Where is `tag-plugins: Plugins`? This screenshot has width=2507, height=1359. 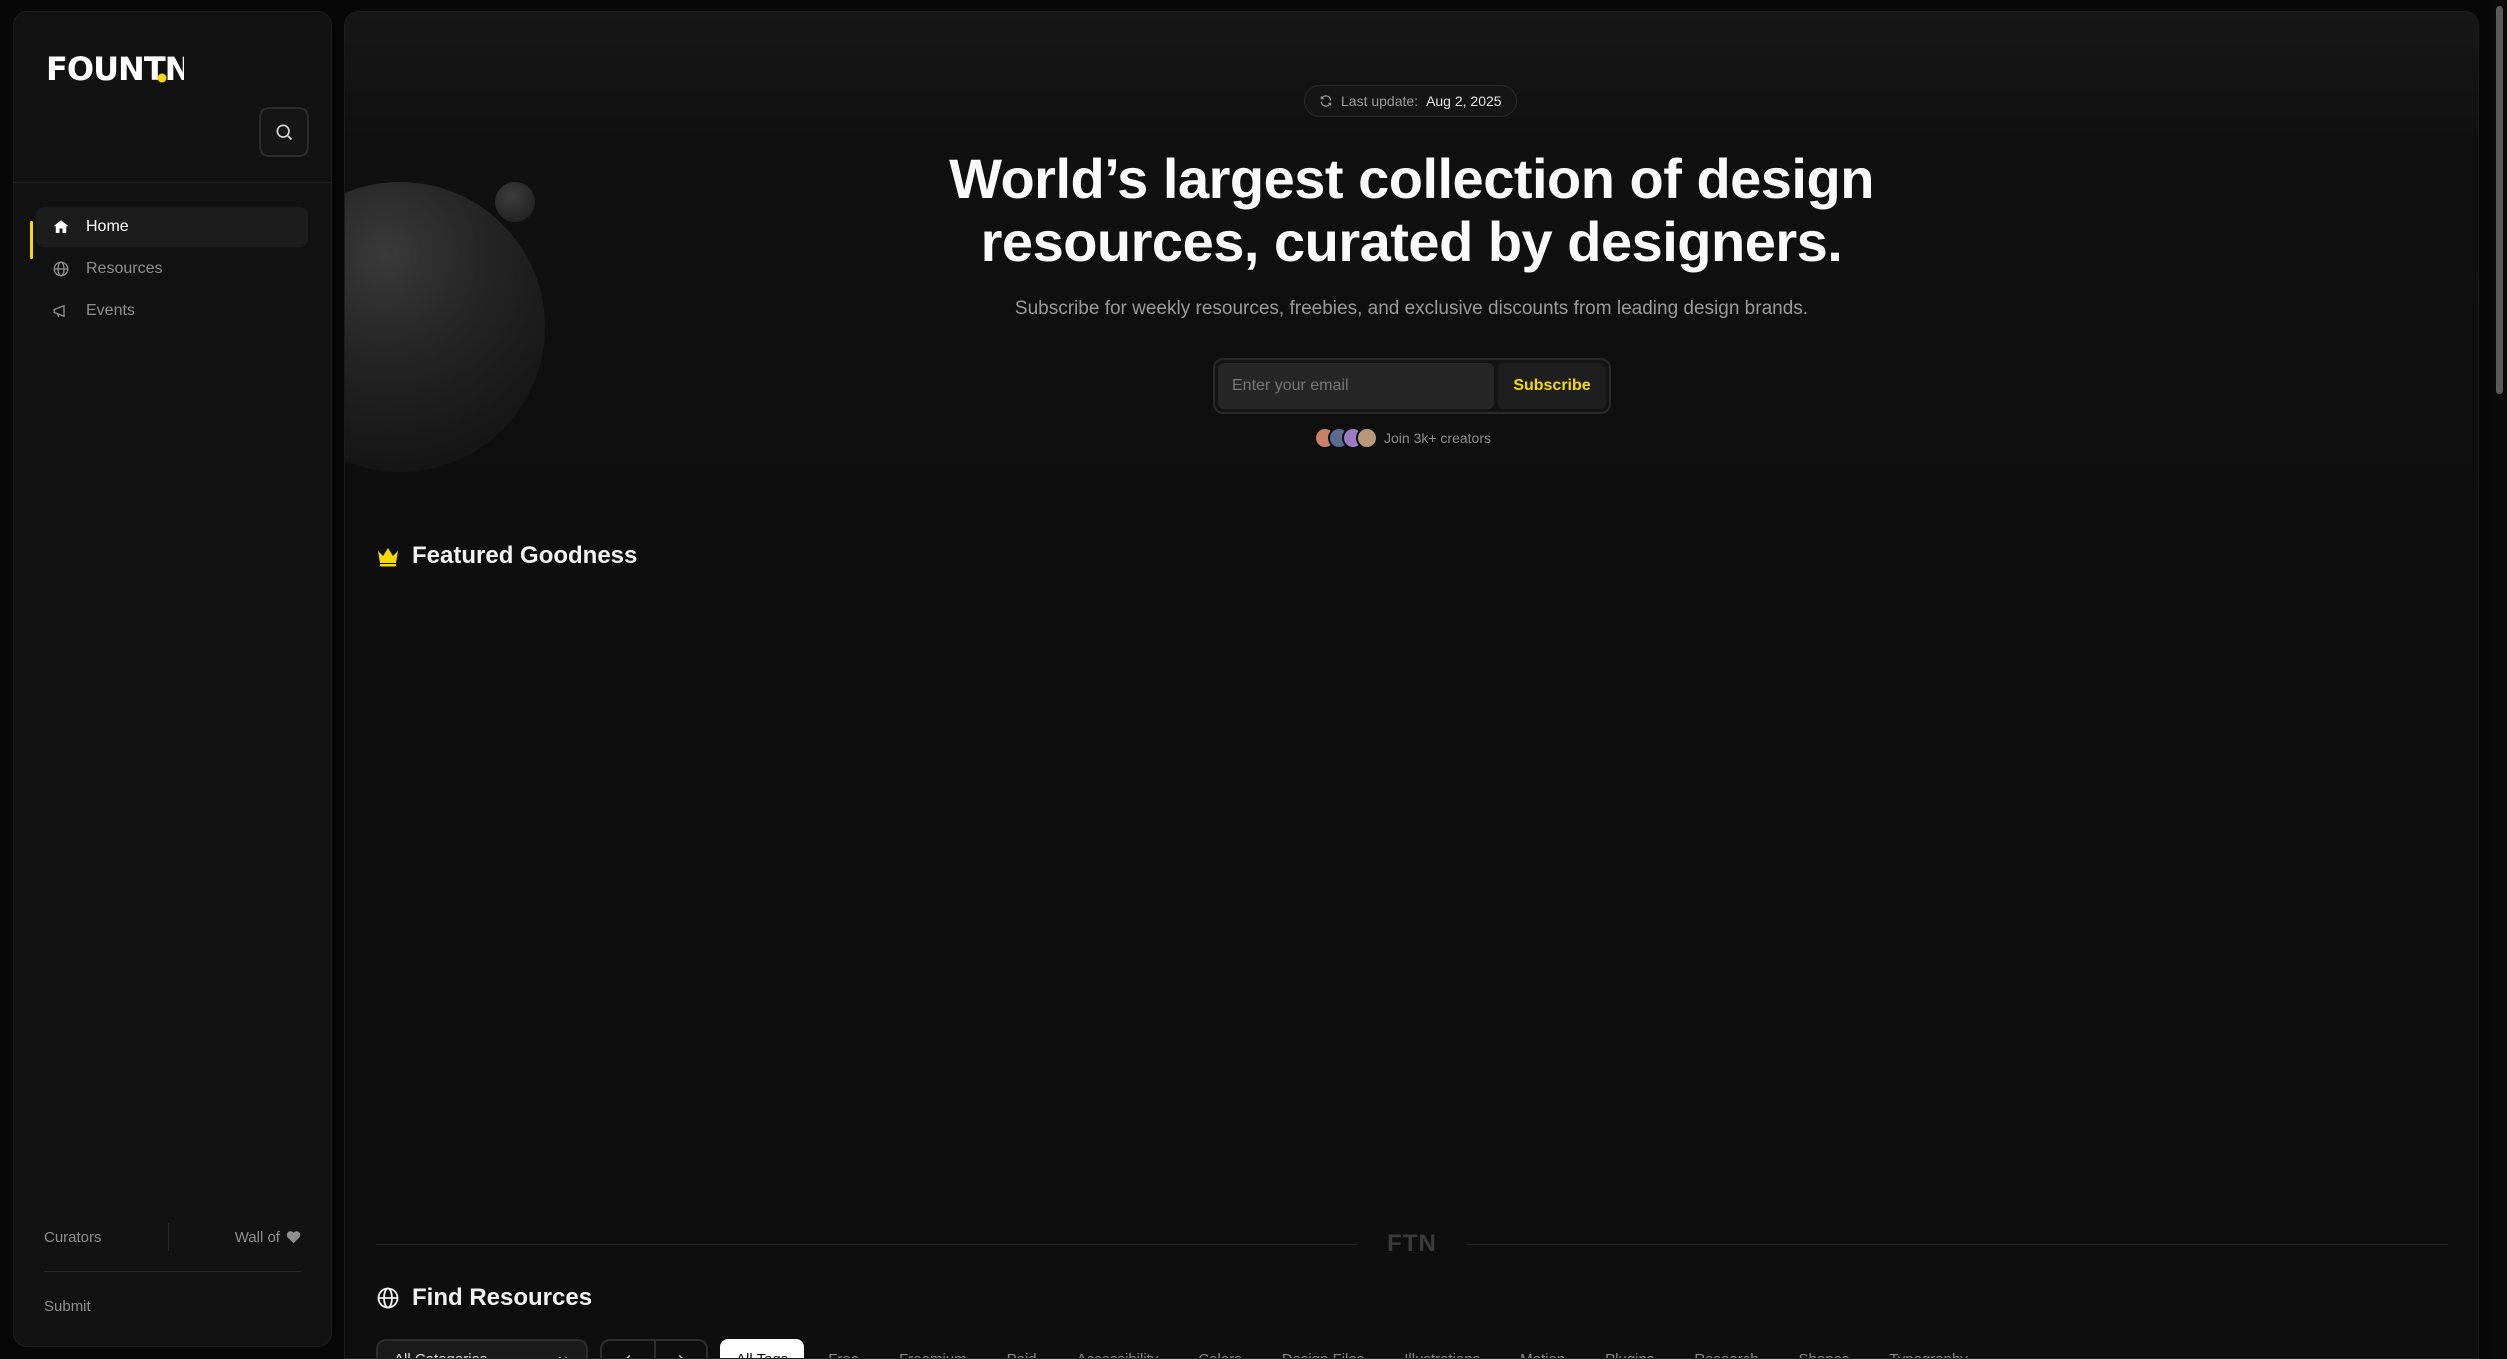 tag-plugins: Plugins is located at coordinates (1629, 1349).